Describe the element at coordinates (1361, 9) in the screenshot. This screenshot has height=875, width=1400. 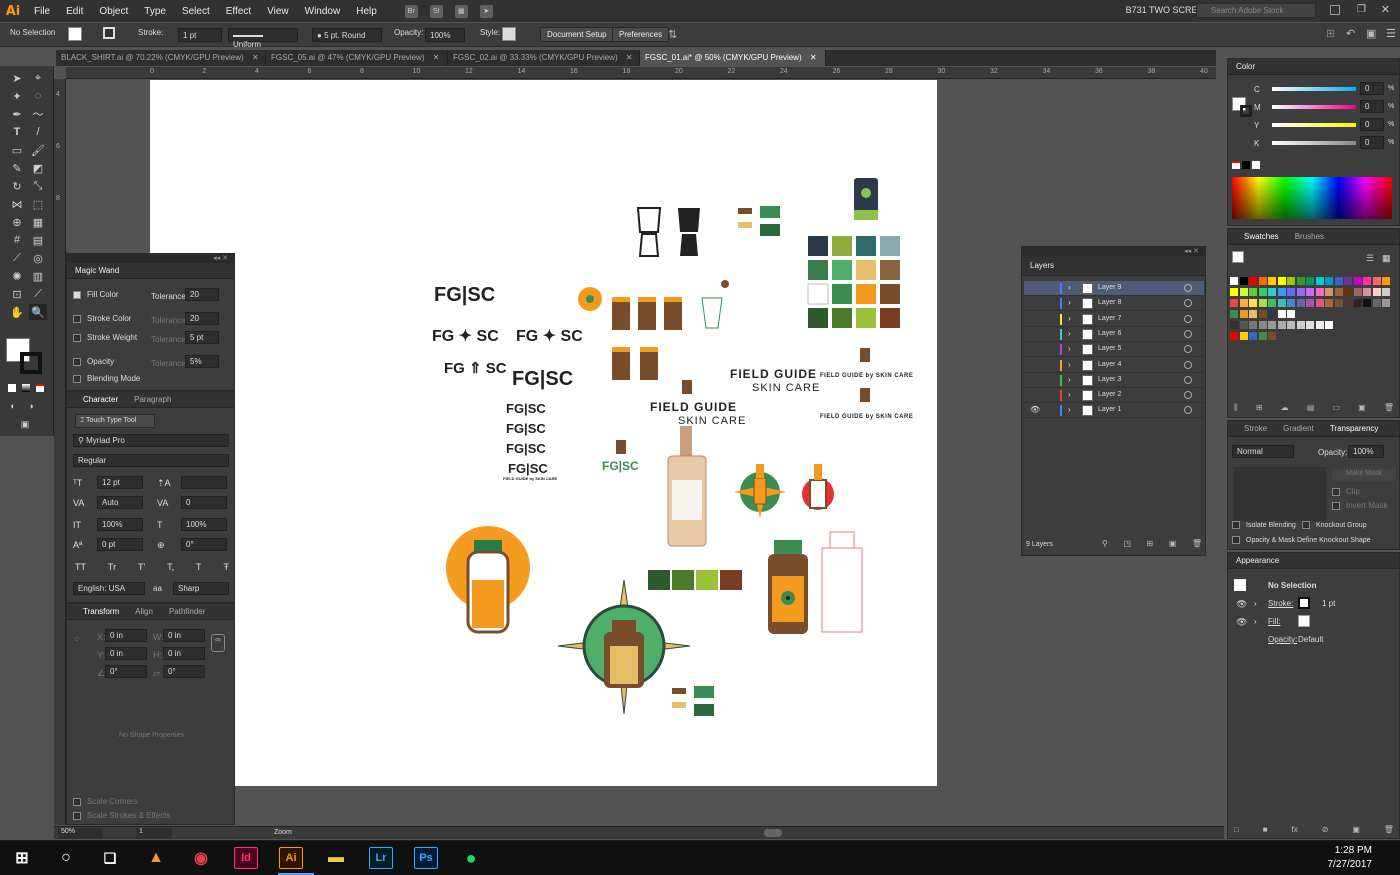
I see `restore-icon: ❐` at that location.